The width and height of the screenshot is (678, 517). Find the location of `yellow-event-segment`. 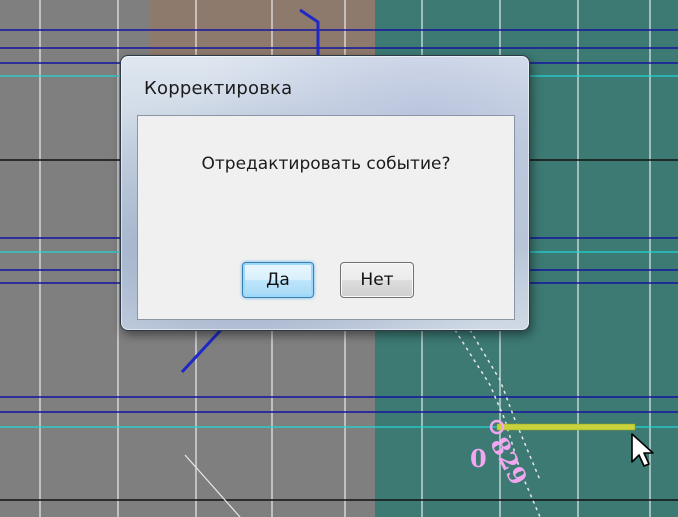

yellow-event-segment is located at coordinates (566, 427).